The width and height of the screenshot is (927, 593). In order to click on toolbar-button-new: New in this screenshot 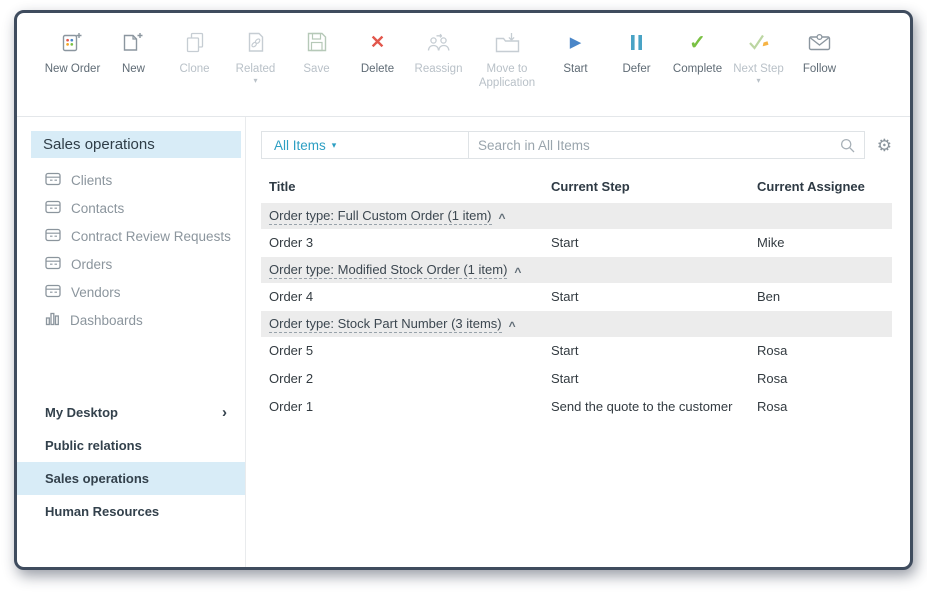, I will do `click(133, 52)`.